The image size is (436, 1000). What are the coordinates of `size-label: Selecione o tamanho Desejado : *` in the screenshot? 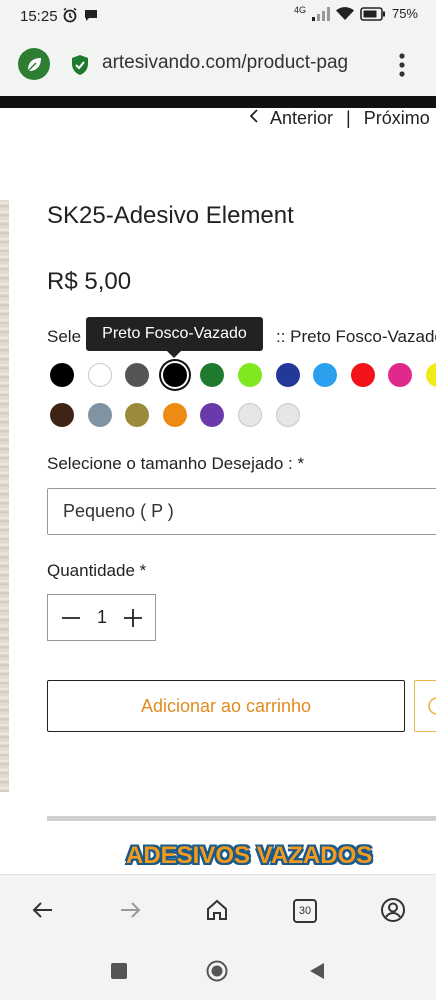 It's located at (176, 463).